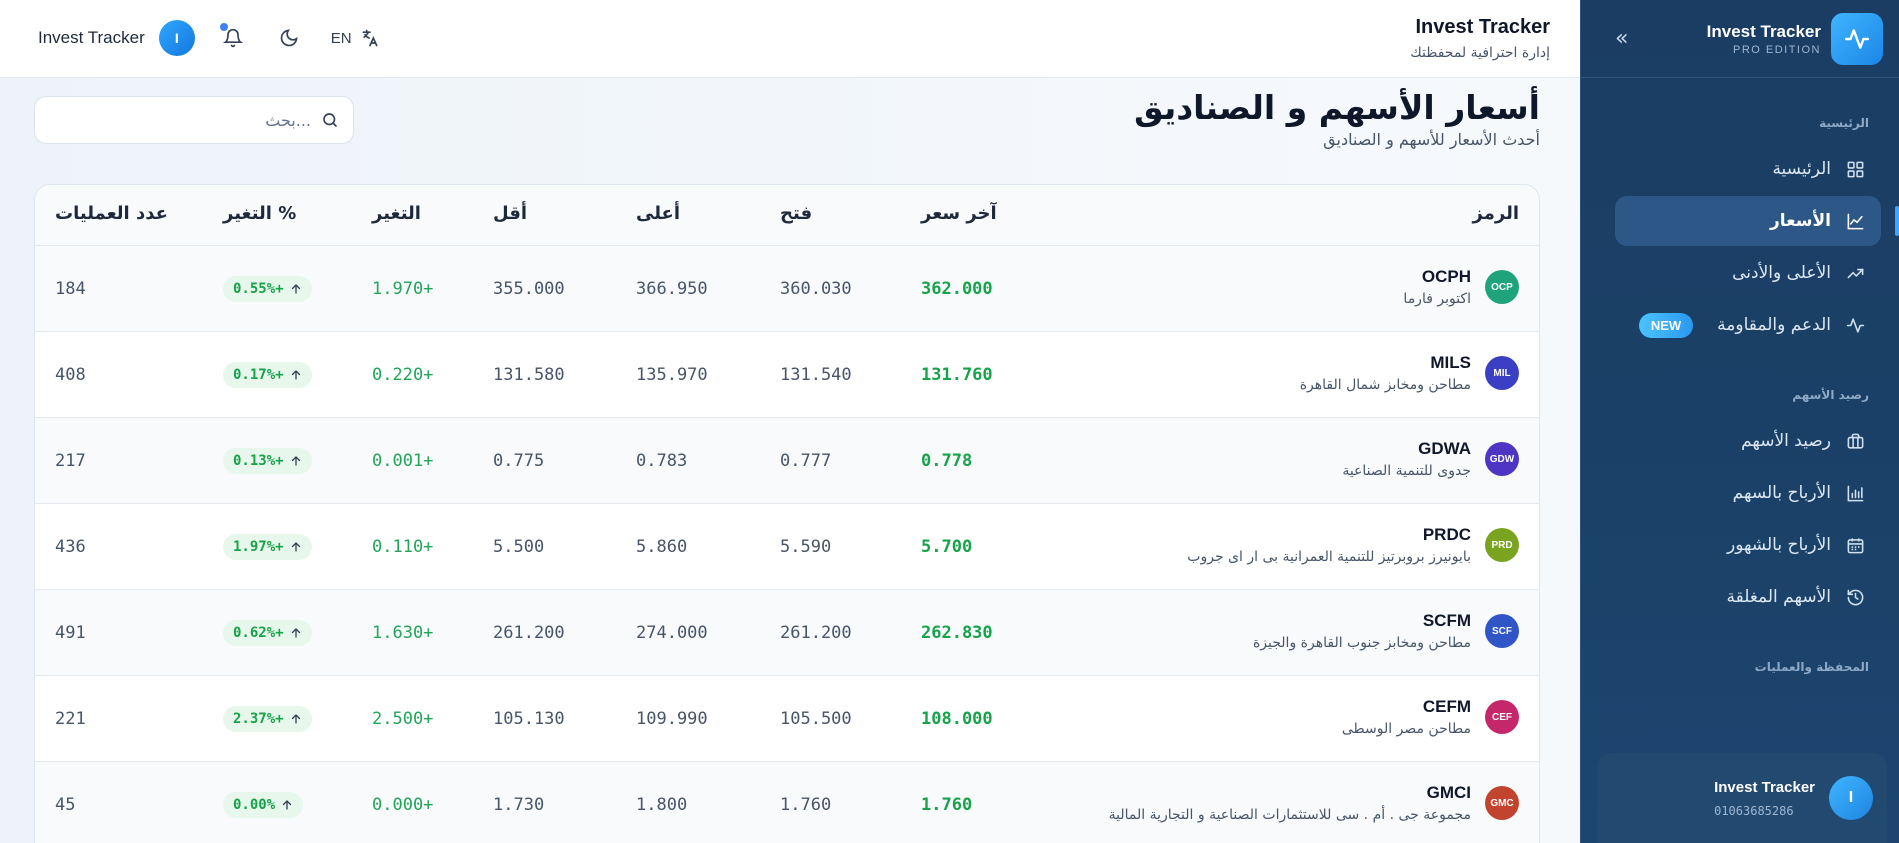 This screenshot has width=1899, height=843. I want to click on briefcase-icon, so click(1855, 441).